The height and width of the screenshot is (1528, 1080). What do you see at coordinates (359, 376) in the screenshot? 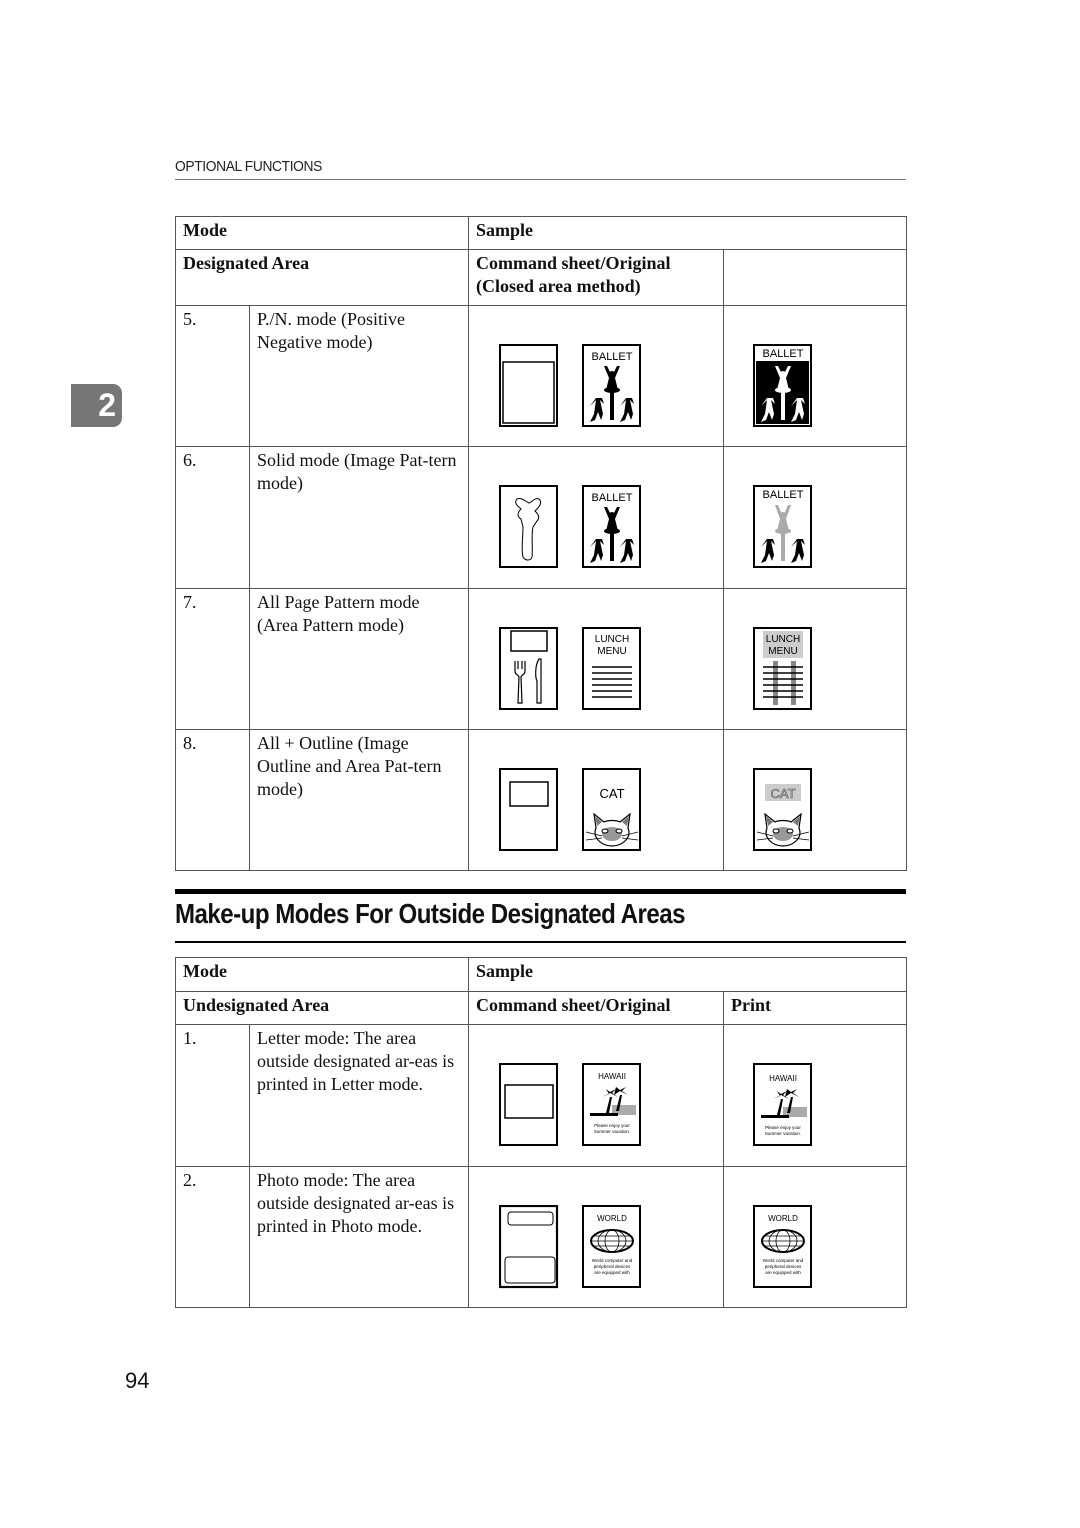
I see `row-description: P./N. mode (Positive Negative mode)` at bounding box center [359, 376].